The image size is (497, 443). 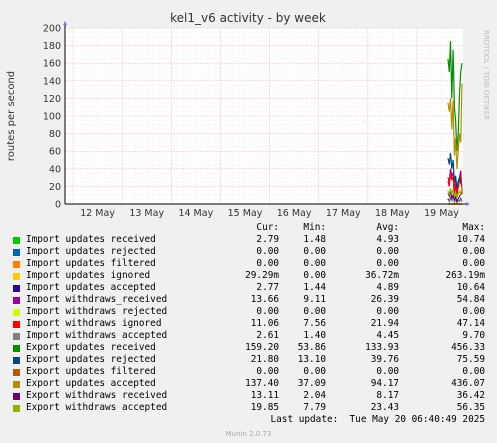 What do you see at coordinates (343, 213) in the screenshot?
I see `x-tick-label: 17 May` at bounding box center [343, 213].